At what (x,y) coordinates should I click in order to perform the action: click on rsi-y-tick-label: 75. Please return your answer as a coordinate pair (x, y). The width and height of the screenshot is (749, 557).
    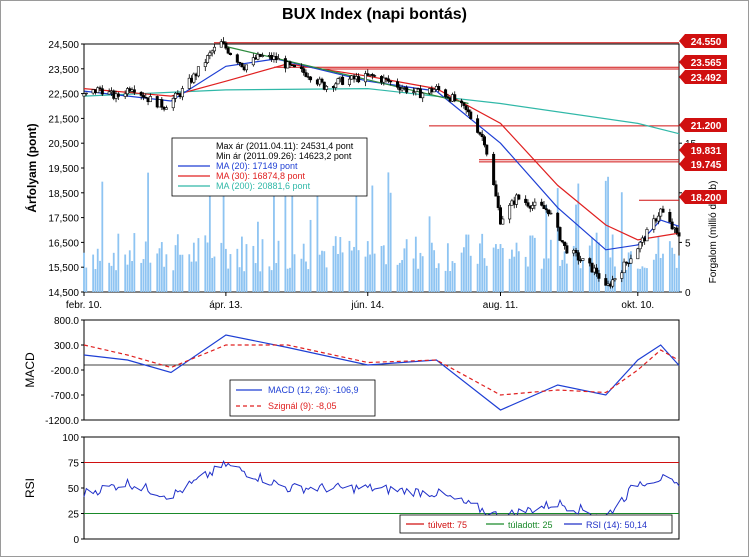
    Looking at the image, I should click on (74, 464).